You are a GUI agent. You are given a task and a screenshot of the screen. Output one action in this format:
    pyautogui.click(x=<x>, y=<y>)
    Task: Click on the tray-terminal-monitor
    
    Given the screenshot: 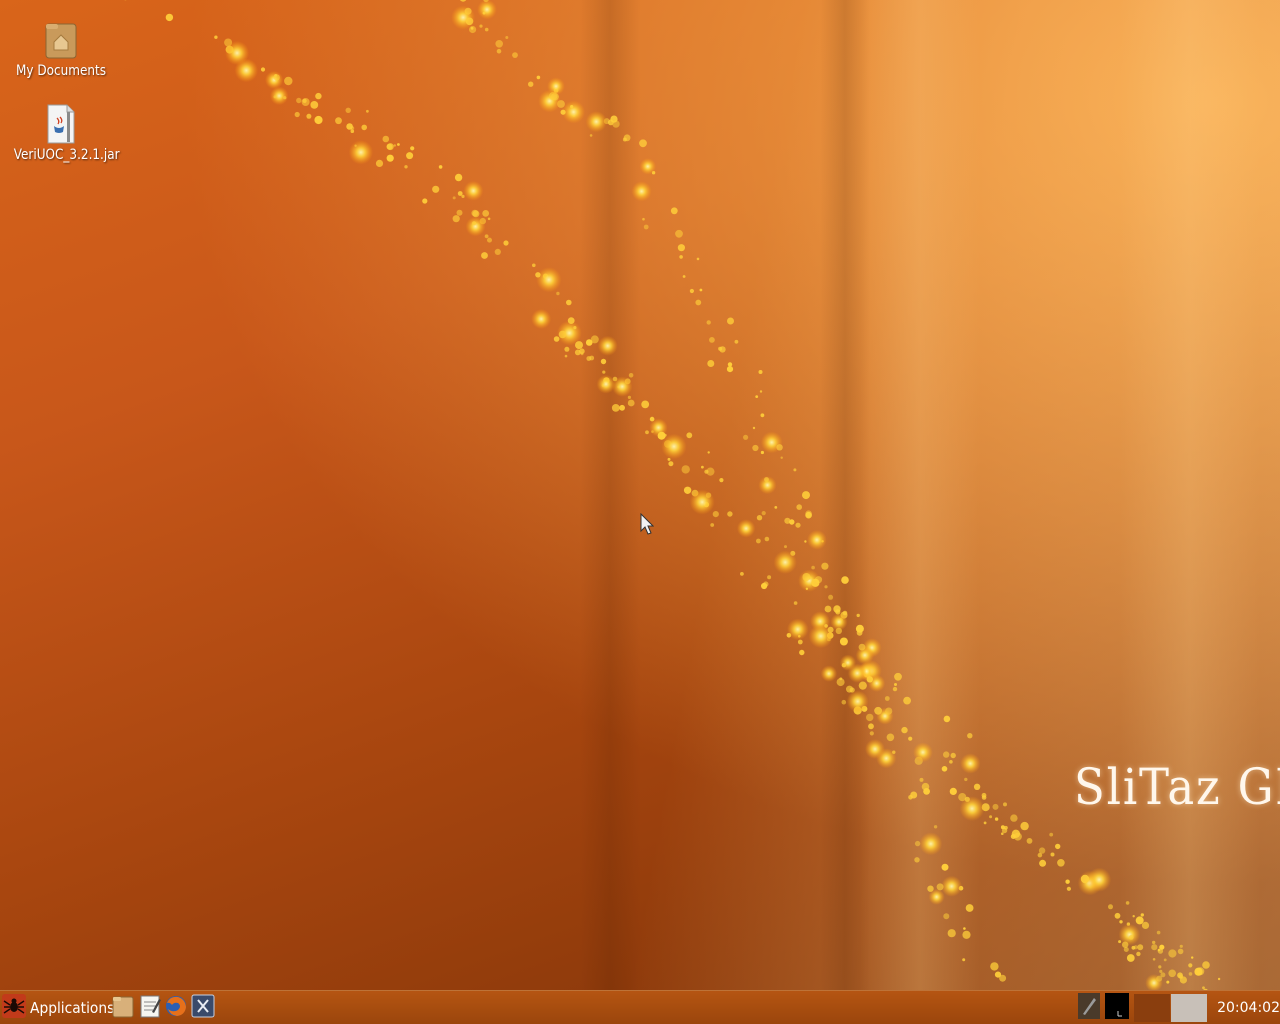 What is the action you would take?
    pyautogui.click(x=1117, y=1008)
    